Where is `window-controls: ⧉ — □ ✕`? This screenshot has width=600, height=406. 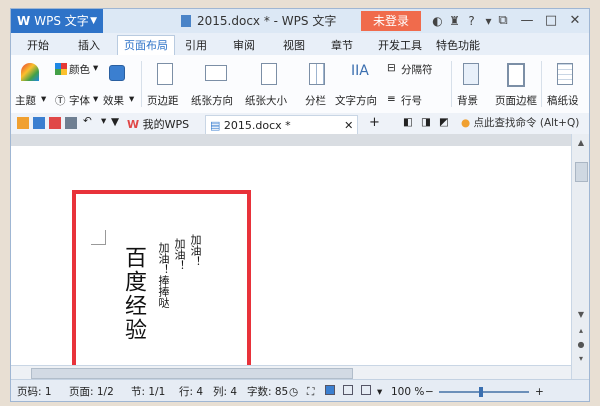 window-controls: ⧉ — □ ✕ is located at coordinates (539, 21).